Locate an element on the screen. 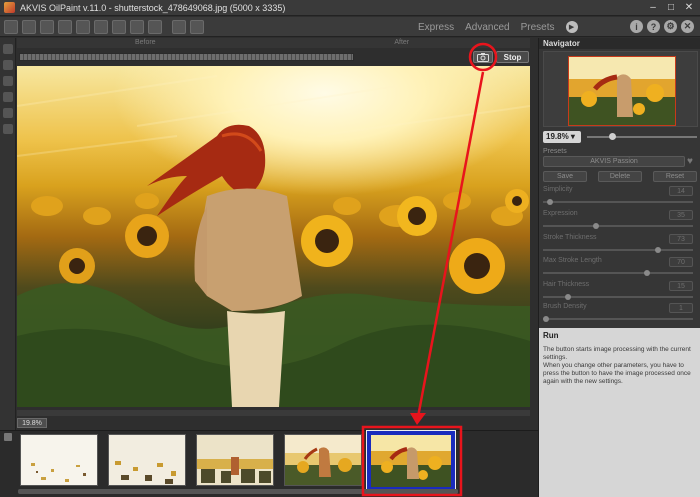 The height and width of the screenshot is (497, 700). eraser-tool-icon is located at coordinates (8, 81).